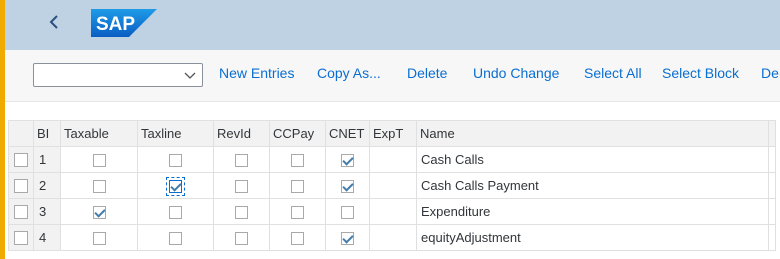  Describe the element at coordinates (592, 237) in the screenshot. I see `name-cell: equityAdjustment` at that location.